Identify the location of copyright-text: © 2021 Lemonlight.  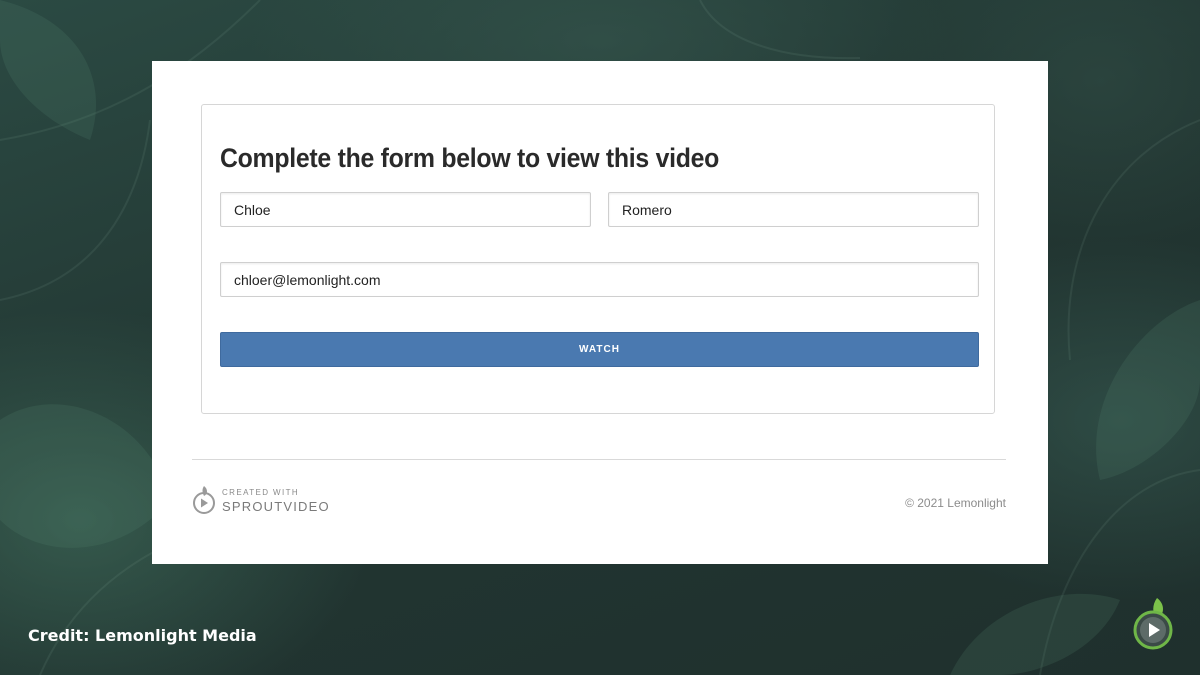
(955, 503).